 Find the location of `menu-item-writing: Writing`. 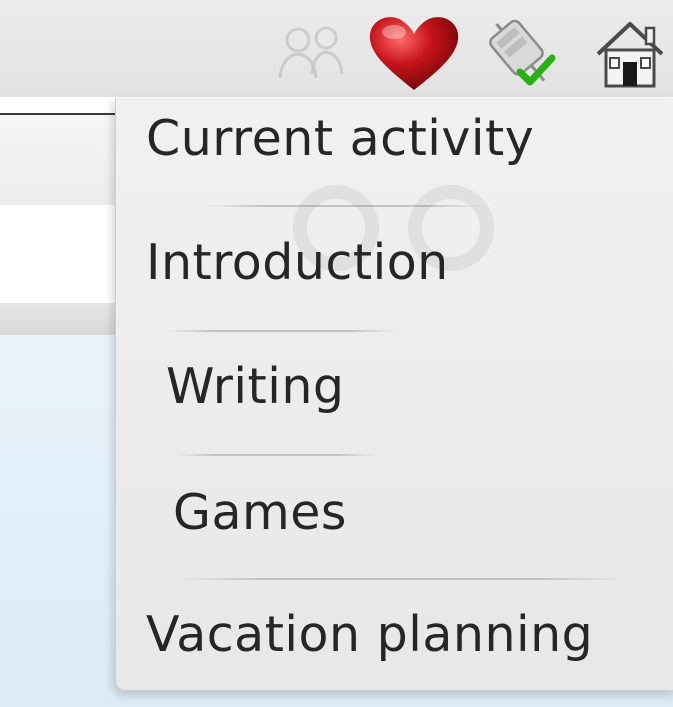

menu-item-writing: Writing is located at coordinates (394, 390).